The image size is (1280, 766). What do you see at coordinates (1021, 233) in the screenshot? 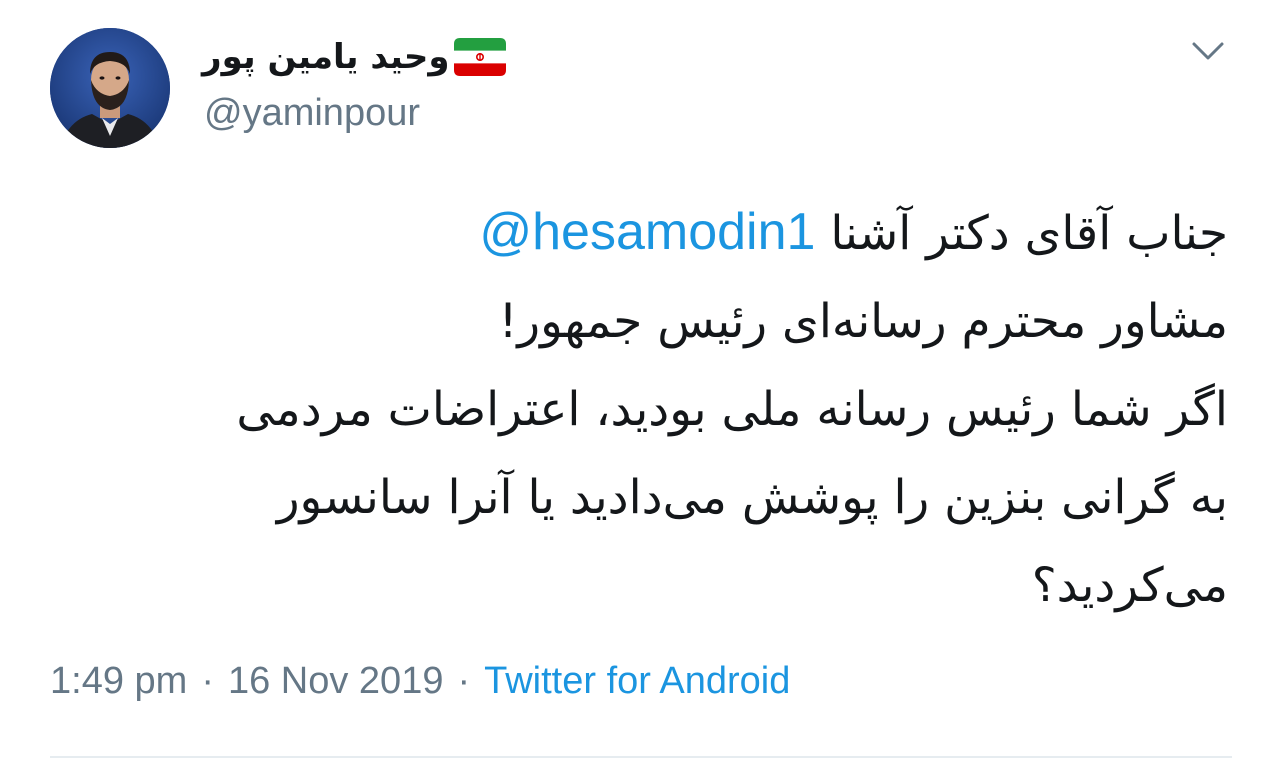
I see `tweet-text-prefix: جناب آقای دکتر آشنا` at bounding box center [1021, 233].